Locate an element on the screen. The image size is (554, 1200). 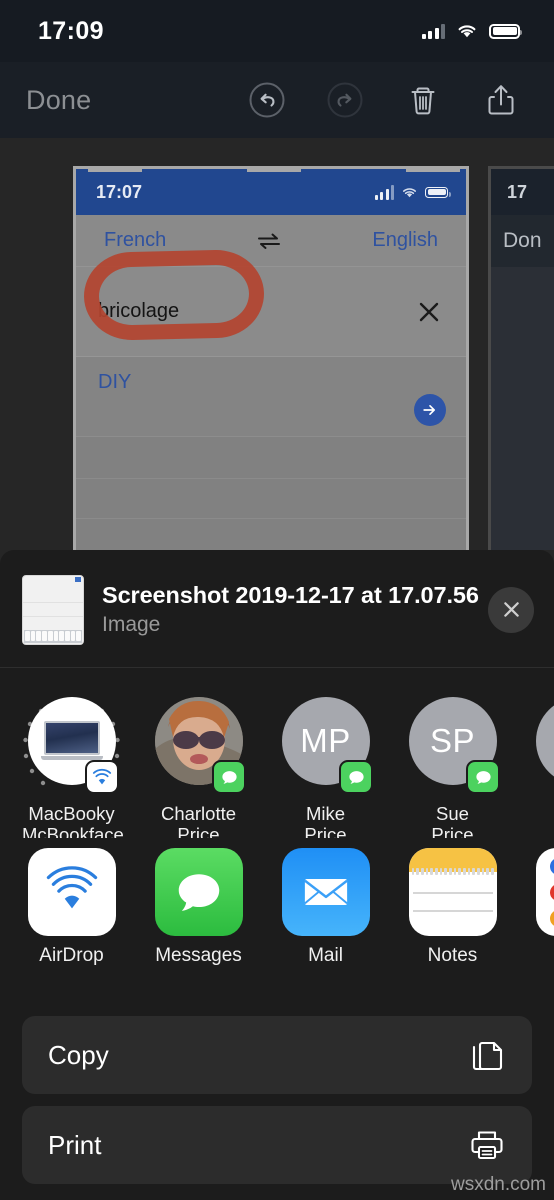
notes-icon is located at coordinates (452, 892).